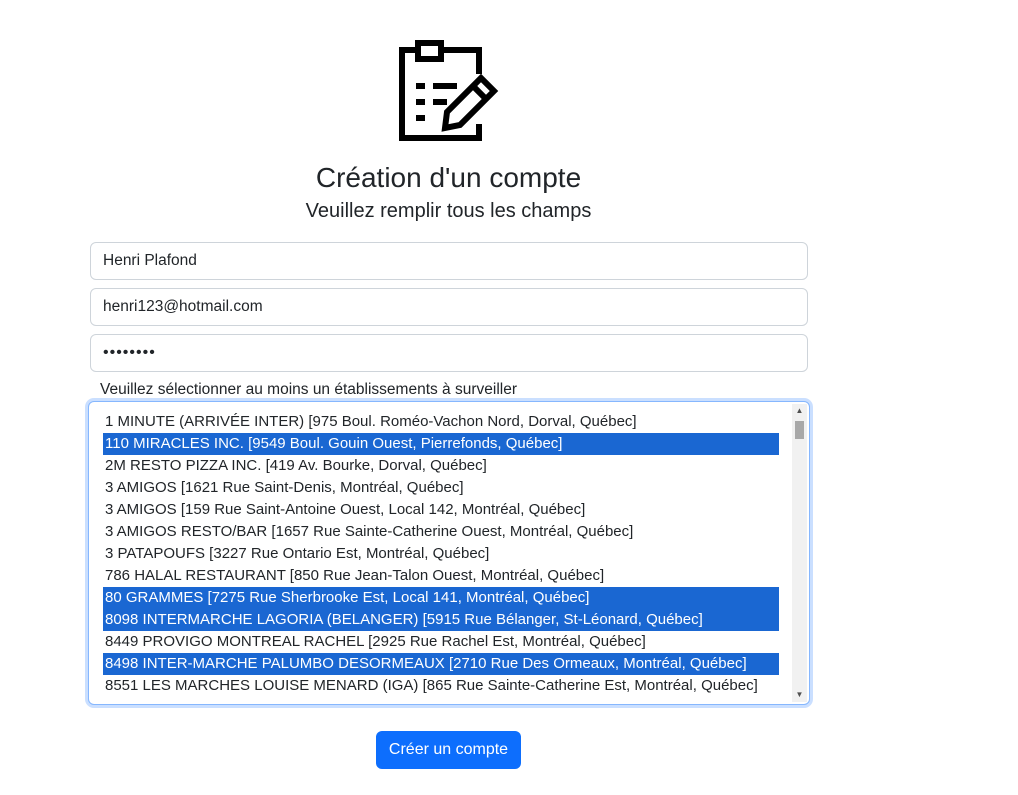 The height and width of the screenshot is (795, 1018). What do you see at coordinates (449, 261) in the screenshot?
I see `name-field: Henri Plafond` at bounding box center [449, 261].